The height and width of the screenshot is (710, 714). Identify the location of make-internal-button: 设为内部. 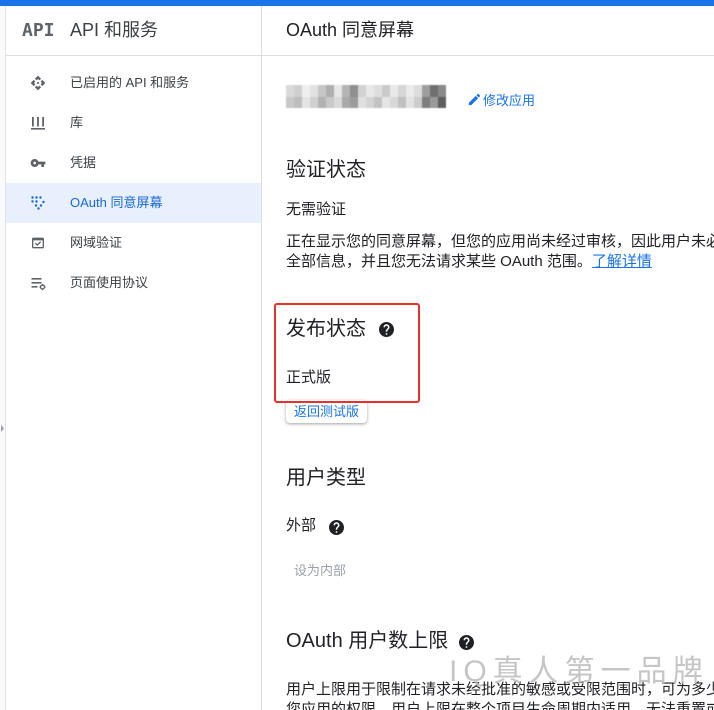
(319, 571).